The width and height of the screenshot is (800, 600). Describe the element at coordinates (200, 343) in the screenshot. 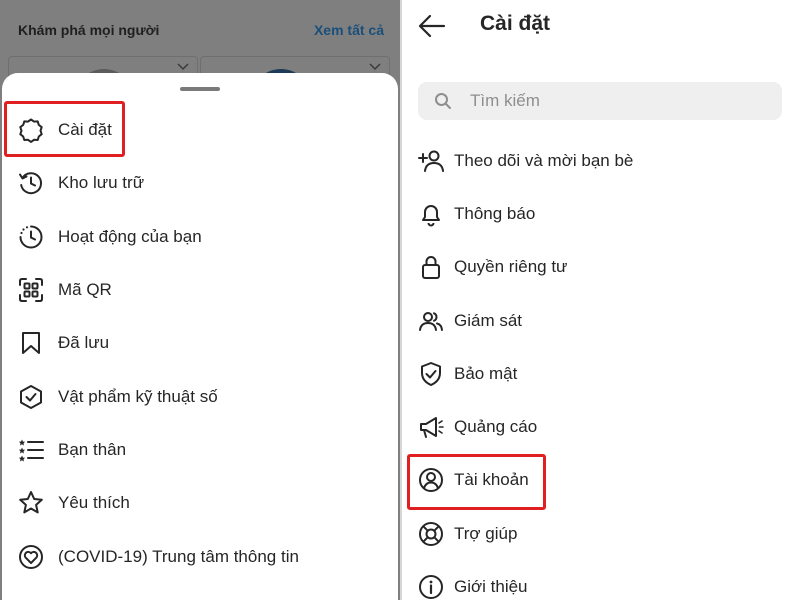

I see `menu-item-saved: Đã lưu` at that location.